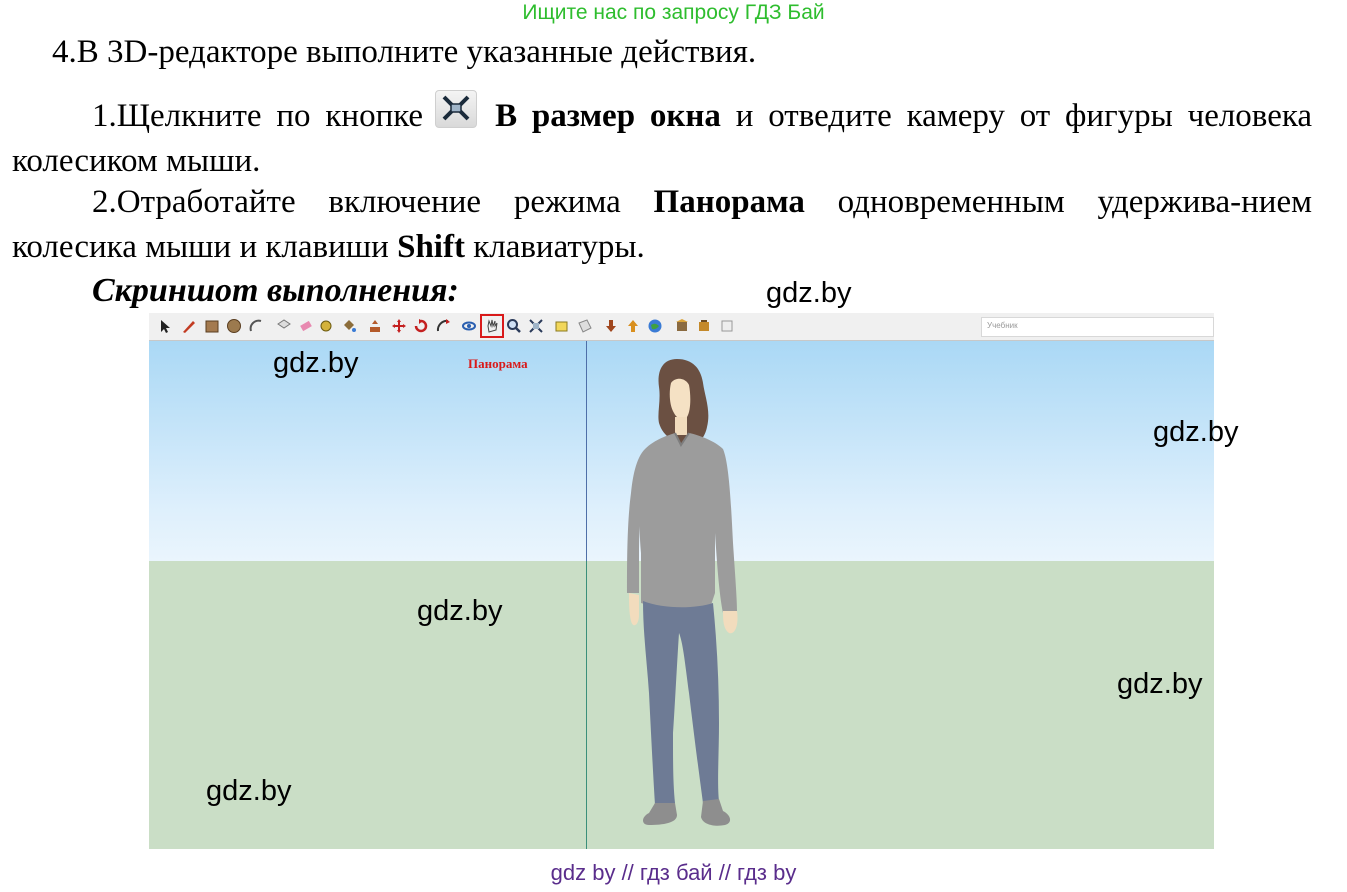  What do you see at coordinates (275, 290) in the screenshot?
I see `screenshot-title: Скриншот выполнения:` at bounding box center [275, 290].